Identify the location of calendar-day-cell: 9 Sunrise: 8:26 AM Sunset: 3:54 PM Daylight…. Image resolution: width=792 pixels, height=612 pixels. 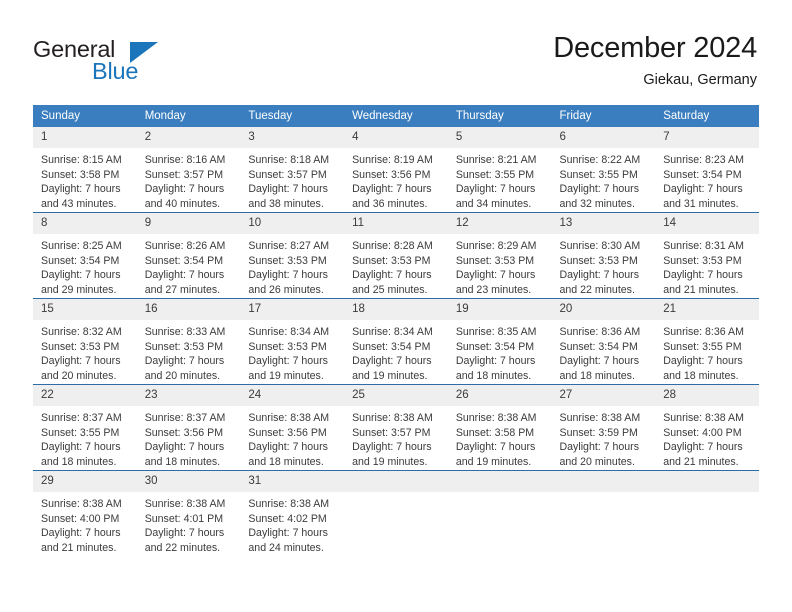
(188, 255).